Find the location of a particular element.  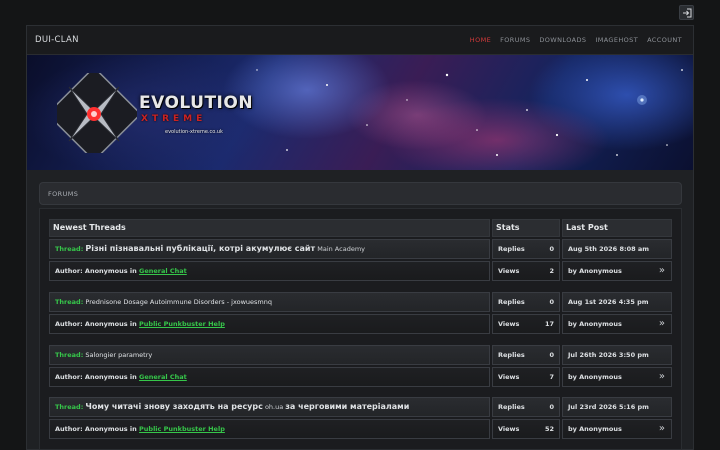

nav-forums: FORUMS is located at coordinates (515, 40).